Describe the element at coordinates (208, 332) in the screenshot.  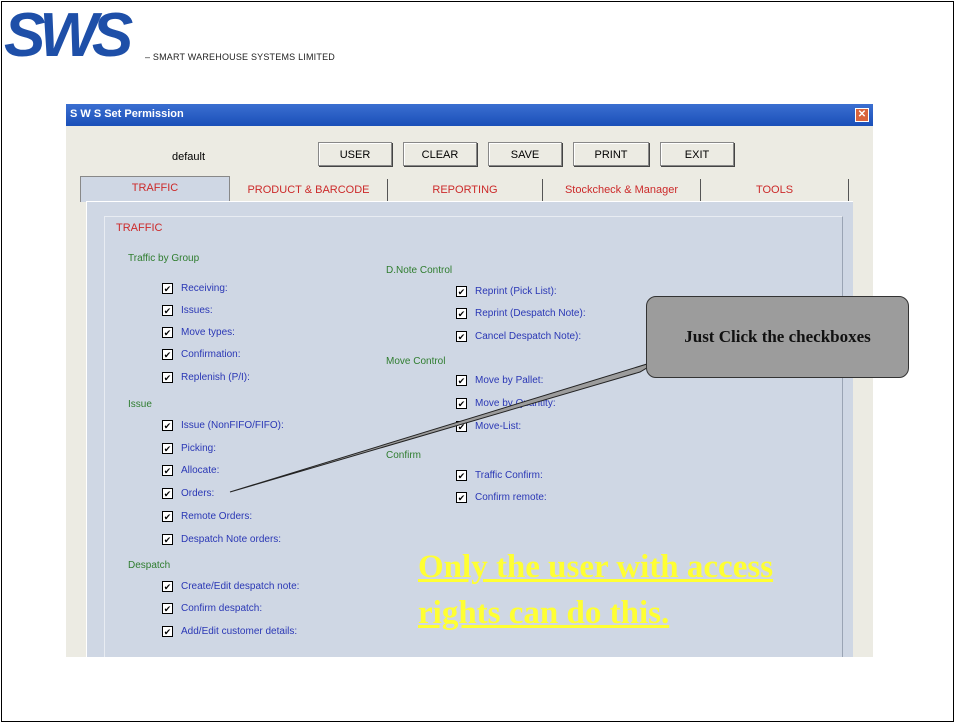
I see `checkbox-label: Move types:` at that location.